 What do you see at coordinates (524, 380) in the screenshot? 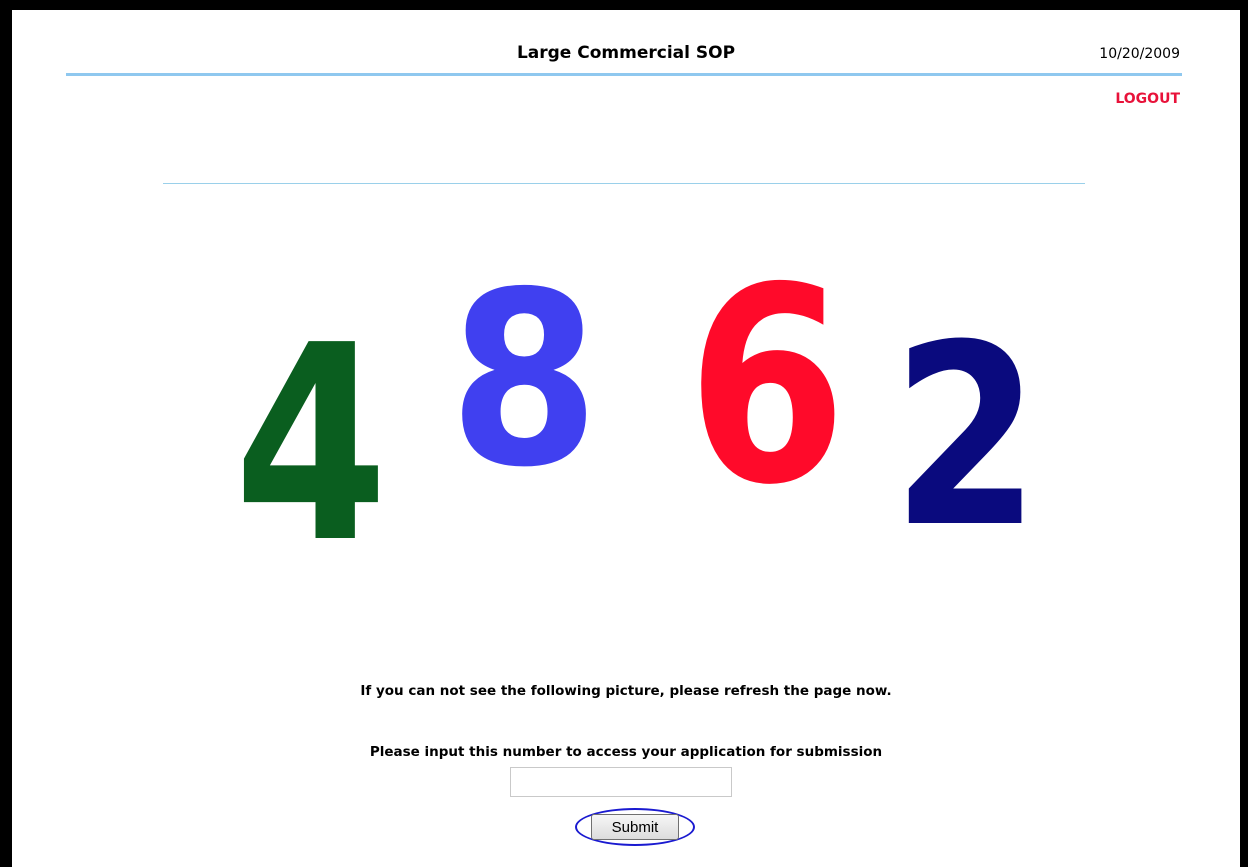
I see `captcha-digit: 8` at bounding box center [524, 380].